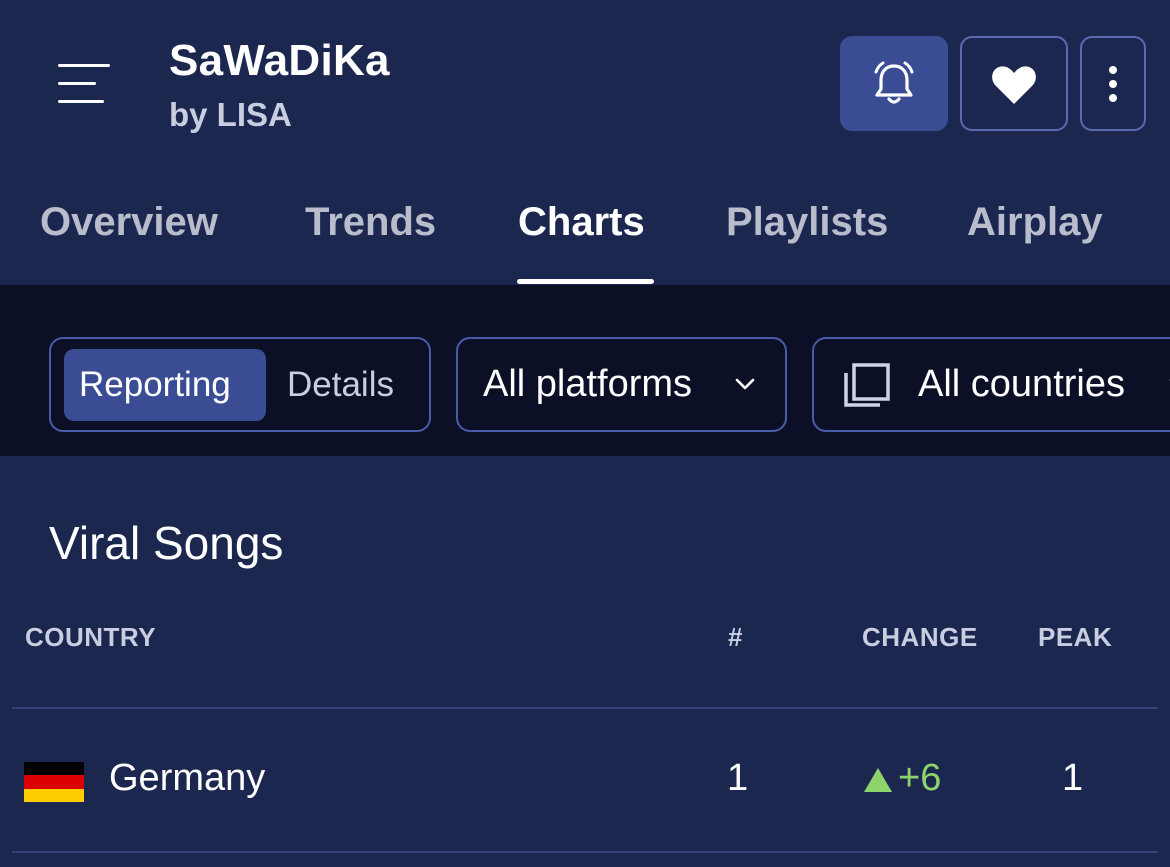 The width and height of the screenshot is (1170, 867). What do you see at coordinates (240, 384) in the screenshot?
I see `view-toggle: Reporting Details` at bounding box center [240, 384].